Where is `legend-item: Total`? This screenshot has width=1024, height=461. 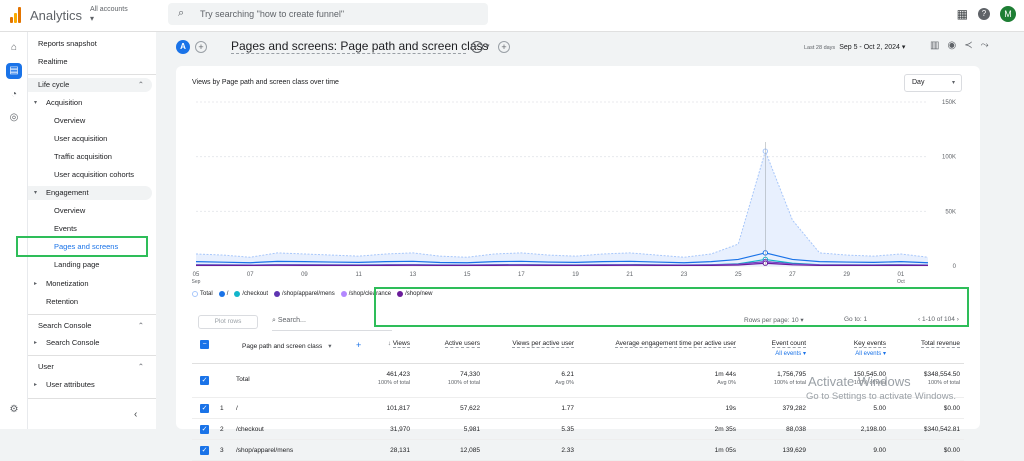
legend-item: Total is located at coordinates (202, 294).